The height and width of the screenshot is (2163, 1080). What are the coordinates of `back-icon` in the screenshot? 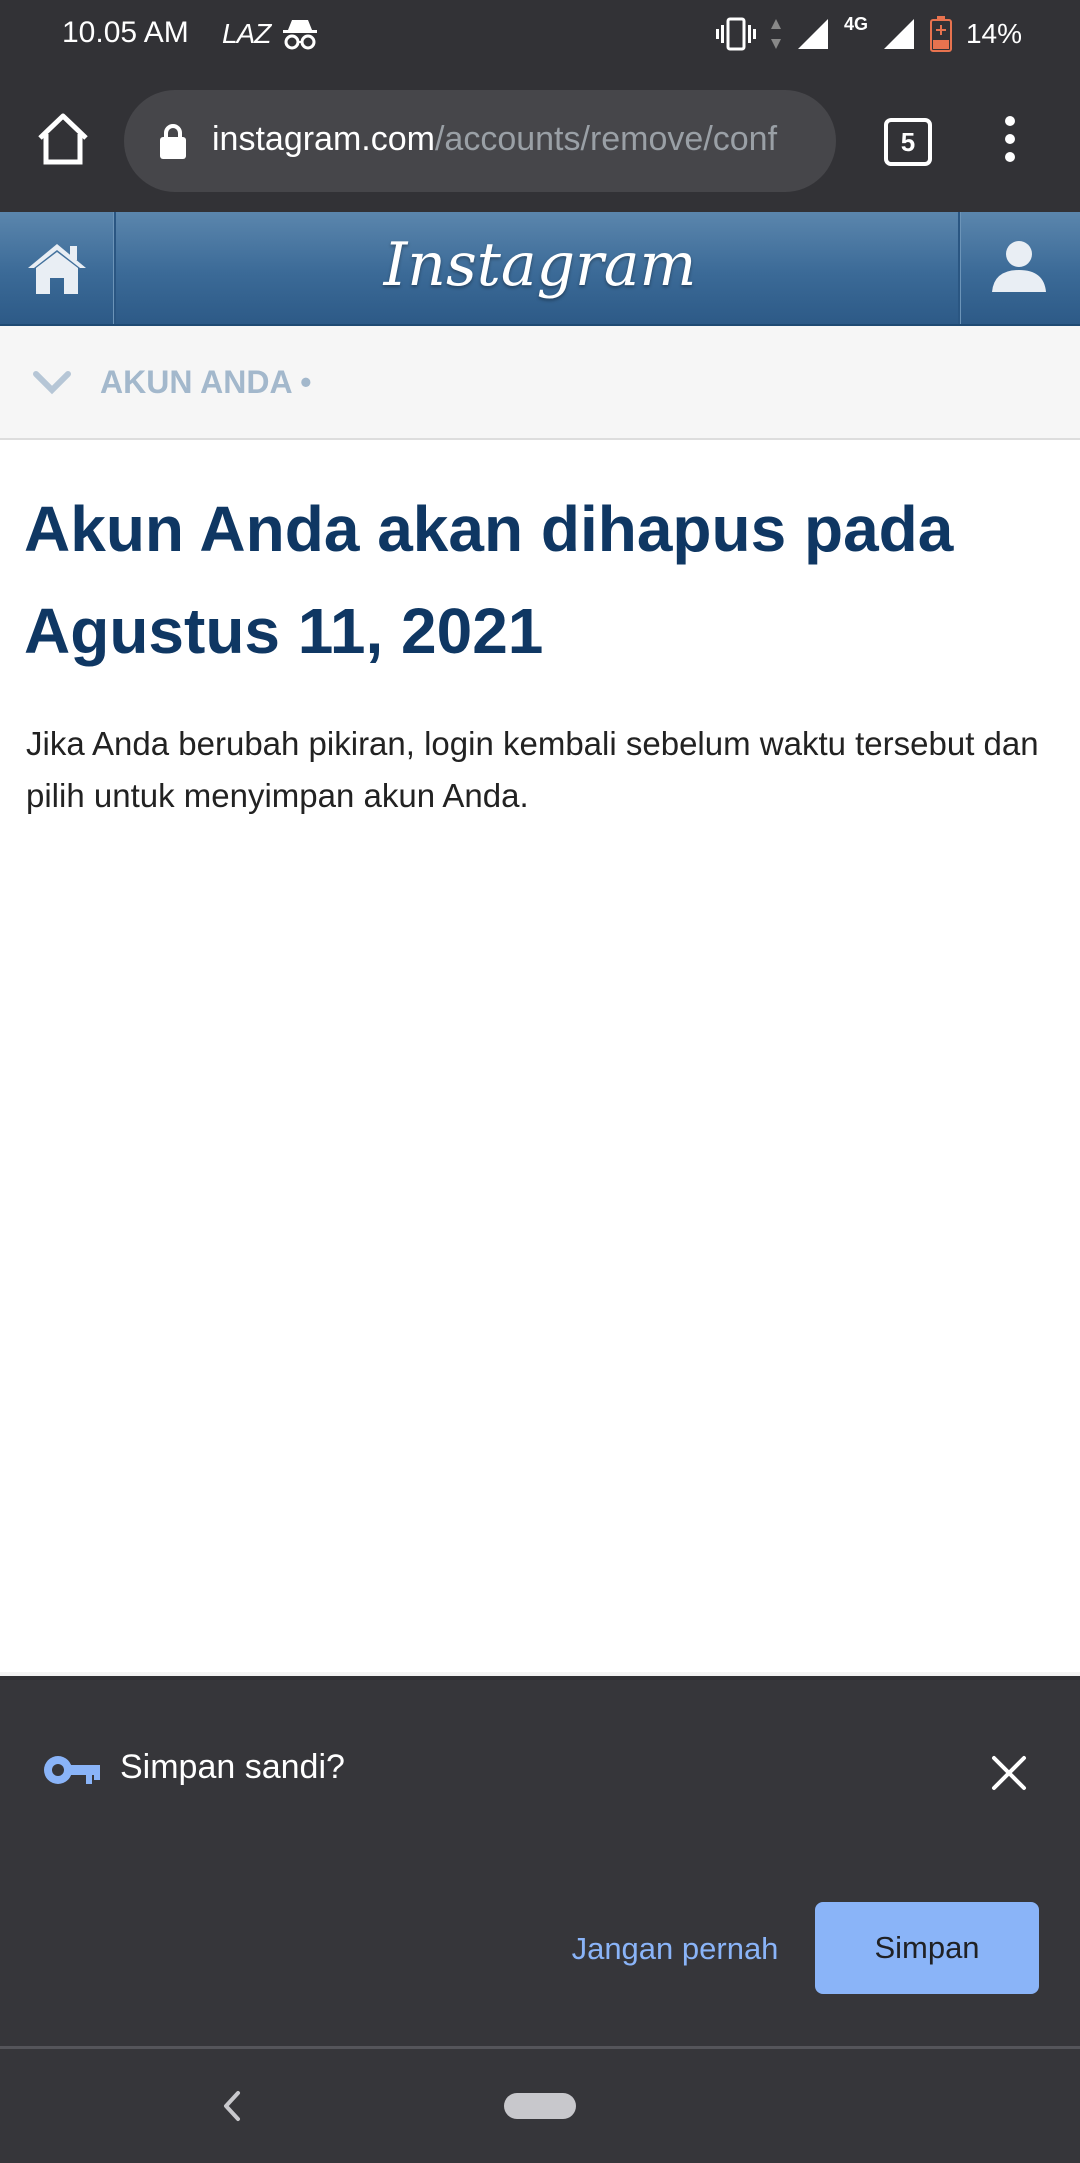 It's located at (232, 2106).